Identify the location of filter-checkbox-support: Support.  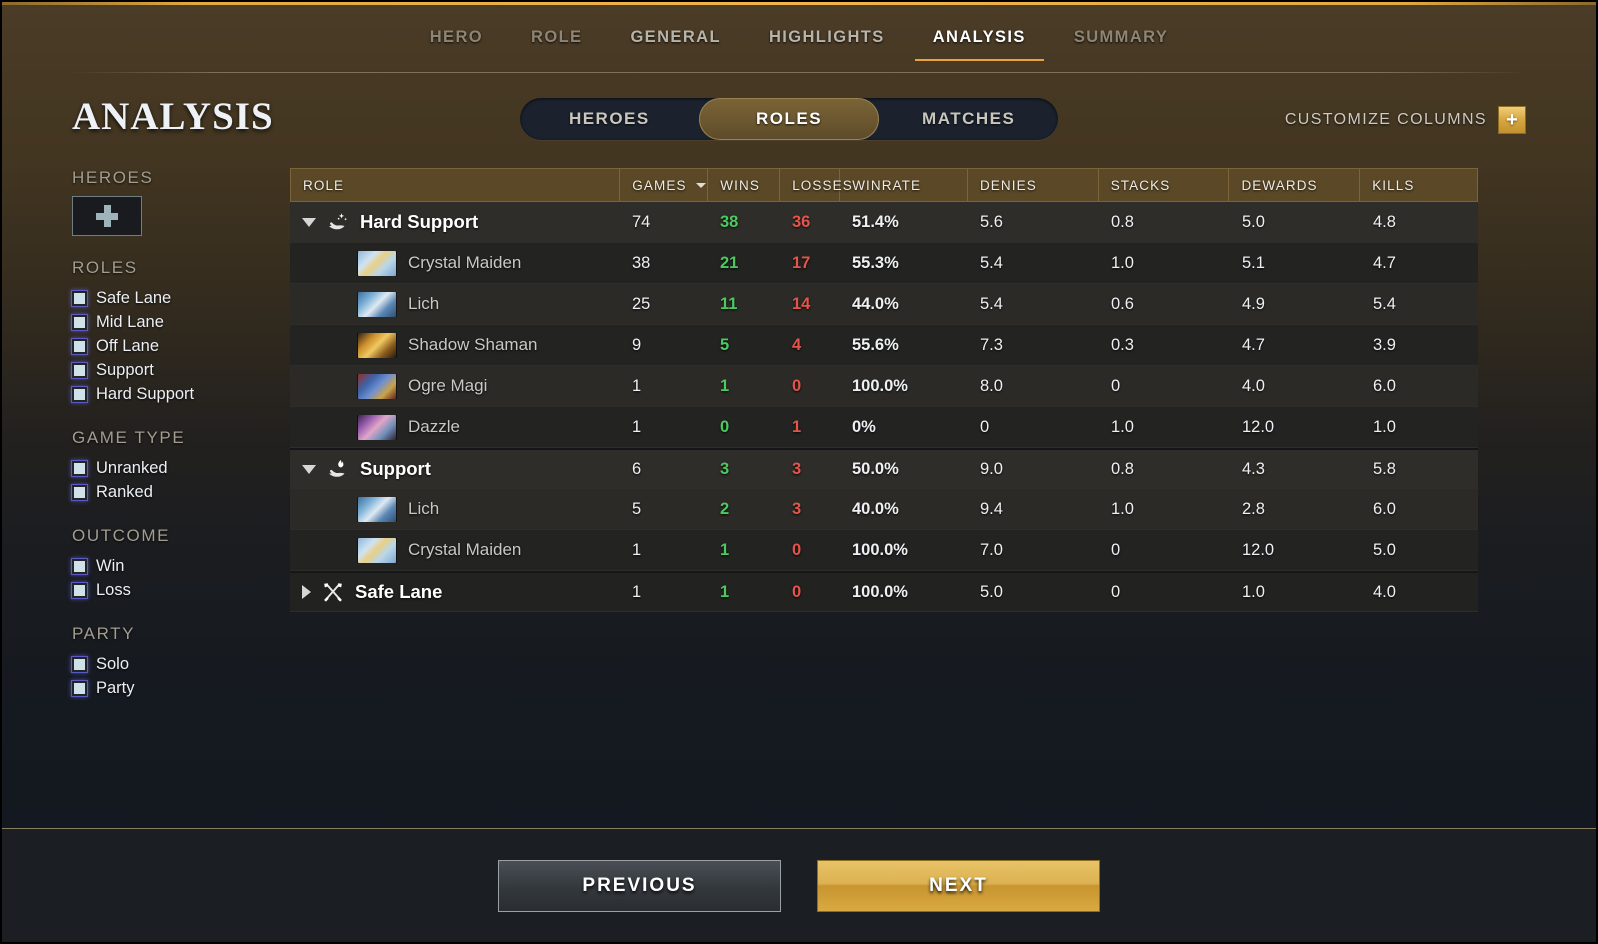
(171, 370).